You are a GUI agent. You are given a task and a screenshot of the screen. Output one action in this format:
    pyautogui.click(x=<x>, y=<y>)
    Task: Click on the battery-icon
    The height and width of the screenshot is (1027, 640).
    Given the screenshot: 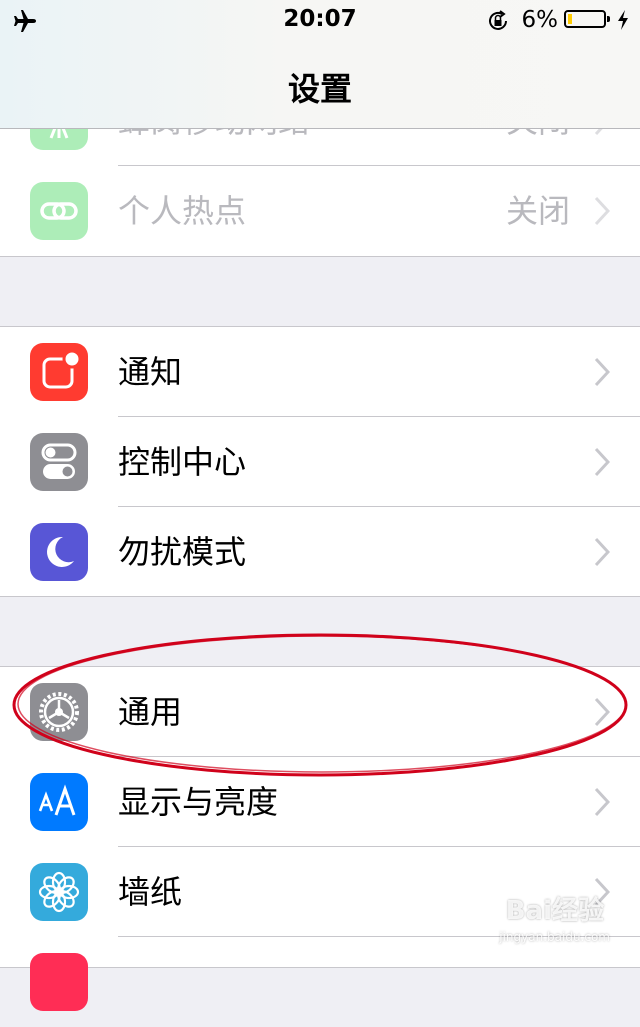 What is the action you would take?
    pyautogui.click(x=587, y=19)
    